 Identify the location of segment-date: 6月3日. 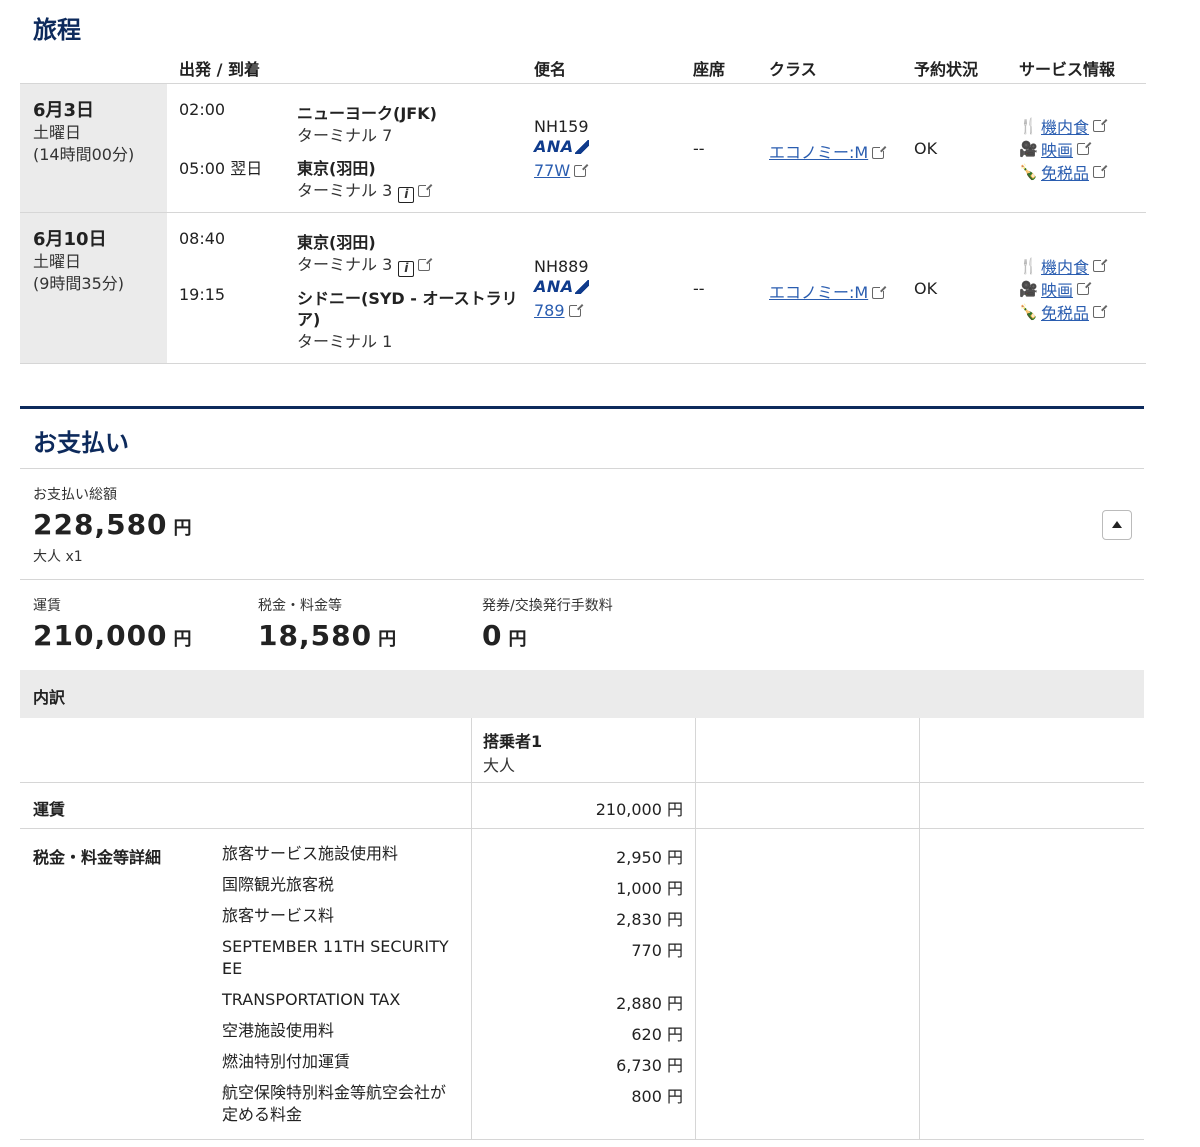
(64, 110).